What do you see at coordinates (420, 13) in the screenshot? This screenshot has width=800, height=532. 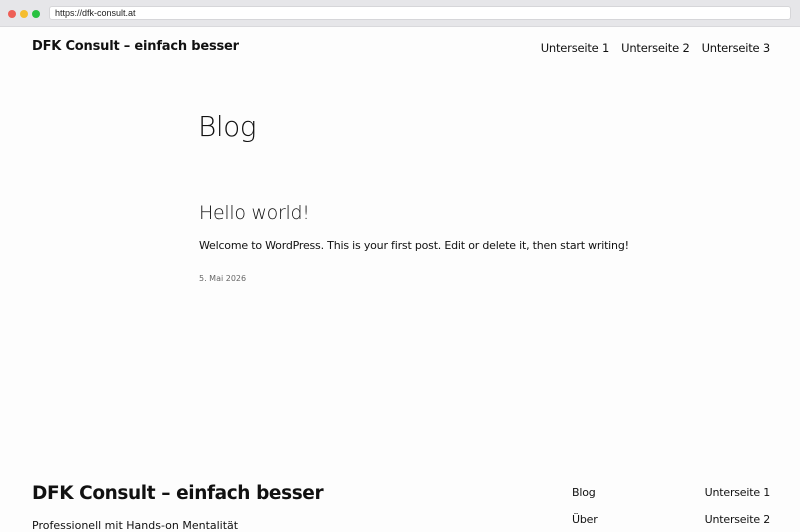 I see `address-bar: https://dfk-consult.at` at bounding box center [420, 13].